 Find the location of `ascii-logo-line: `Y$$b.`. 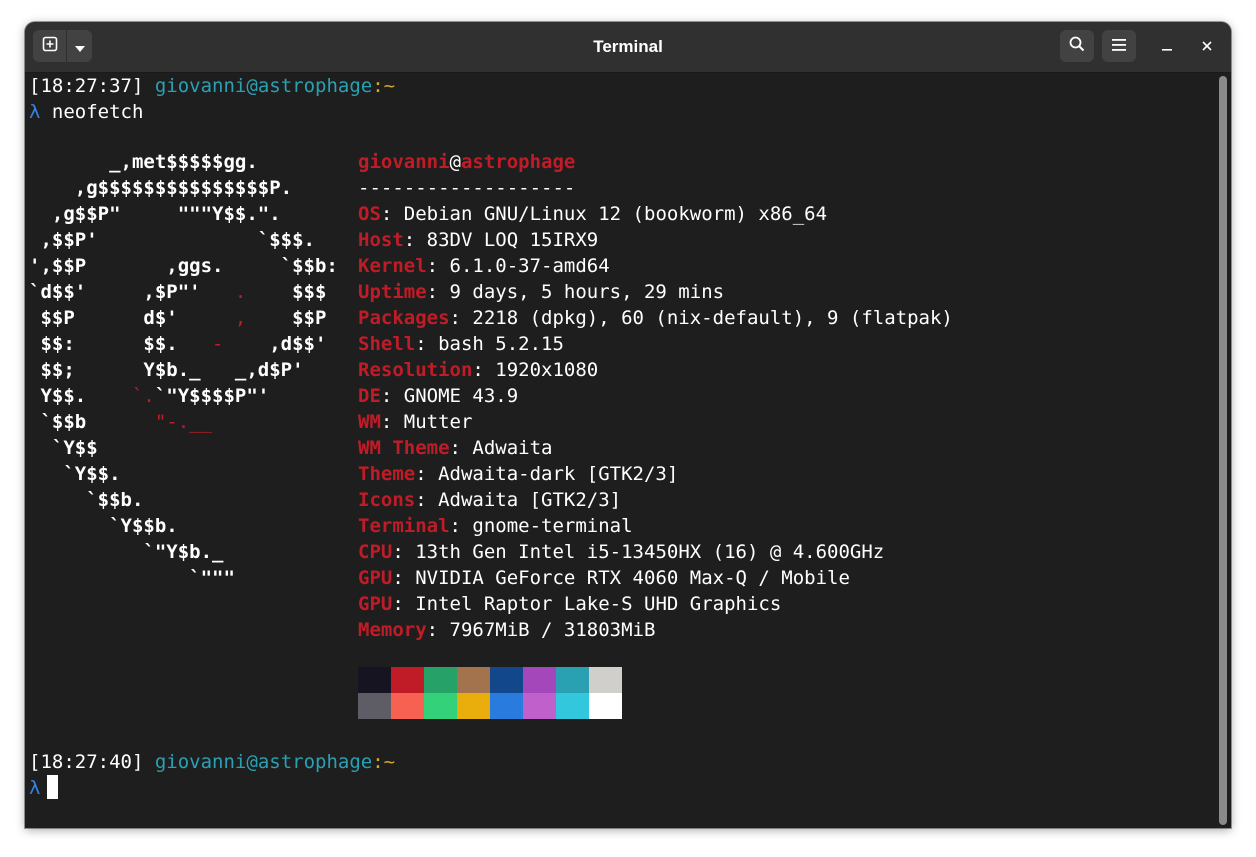

ascii-logo-line: `Y$$b. is located at coordinates (183, 526).